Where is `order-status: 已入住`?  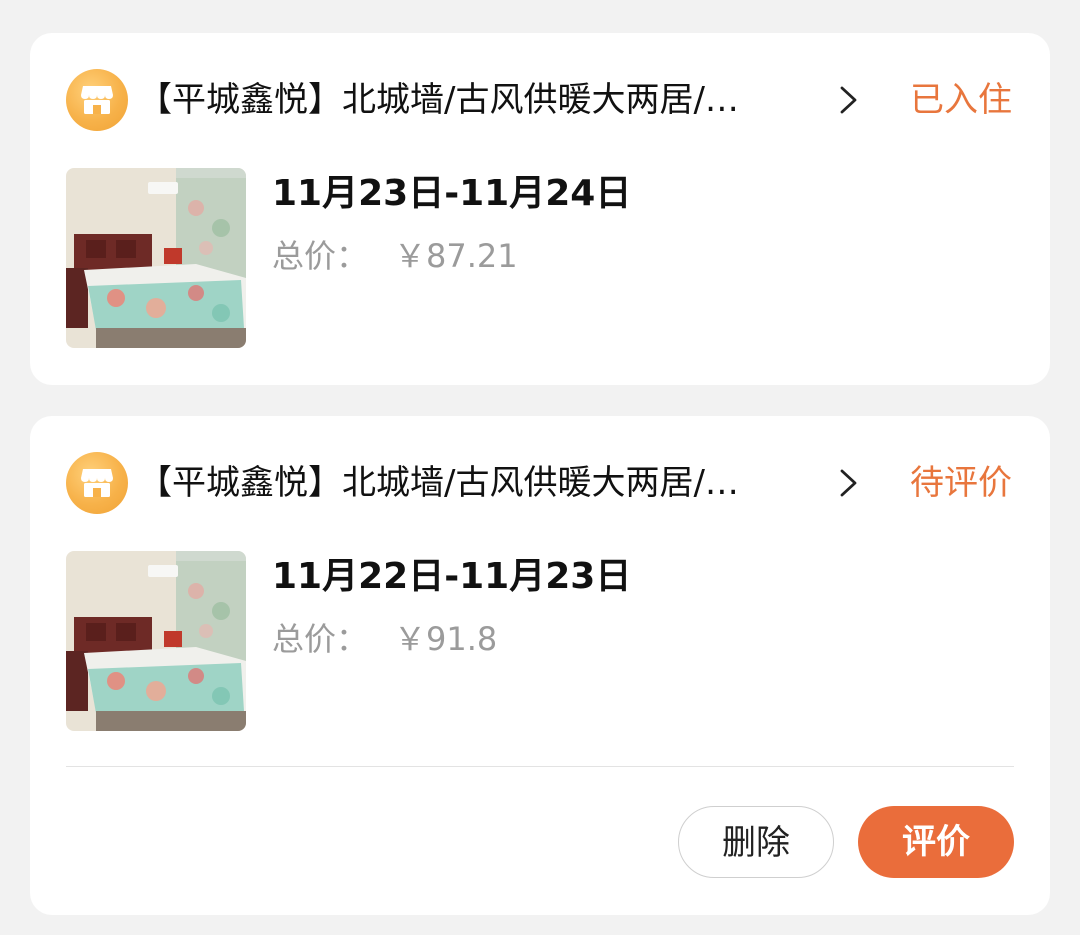 order-status: 已入住 is located at coordinates (961, 100).